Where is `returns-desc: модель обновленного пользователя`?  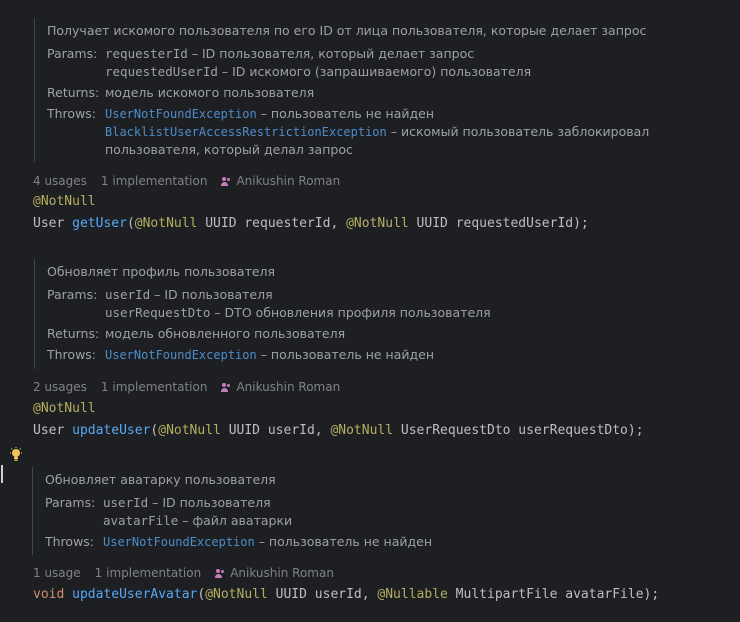
returns-desc: модель обновленного пользователя is located at coordinates (225, 333).